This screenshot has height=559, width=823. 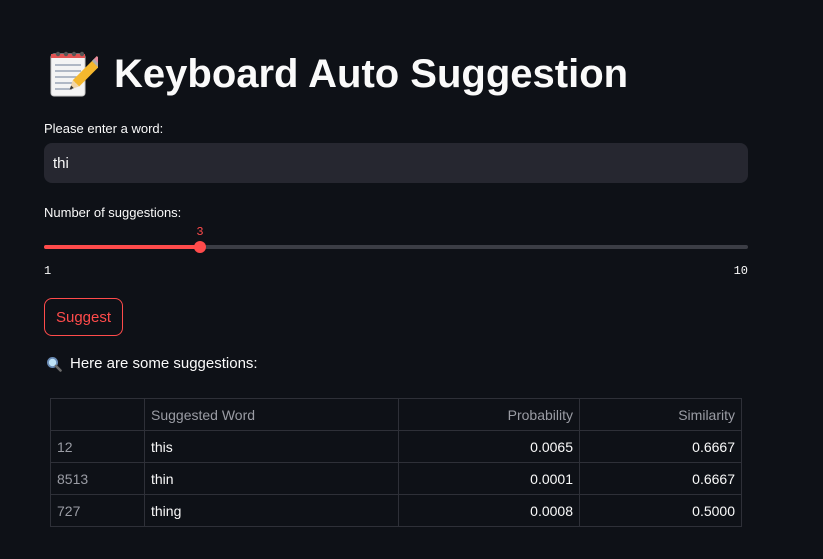 I want to click on word-input-label: Please enter a word:, so click(x=104, y=128).